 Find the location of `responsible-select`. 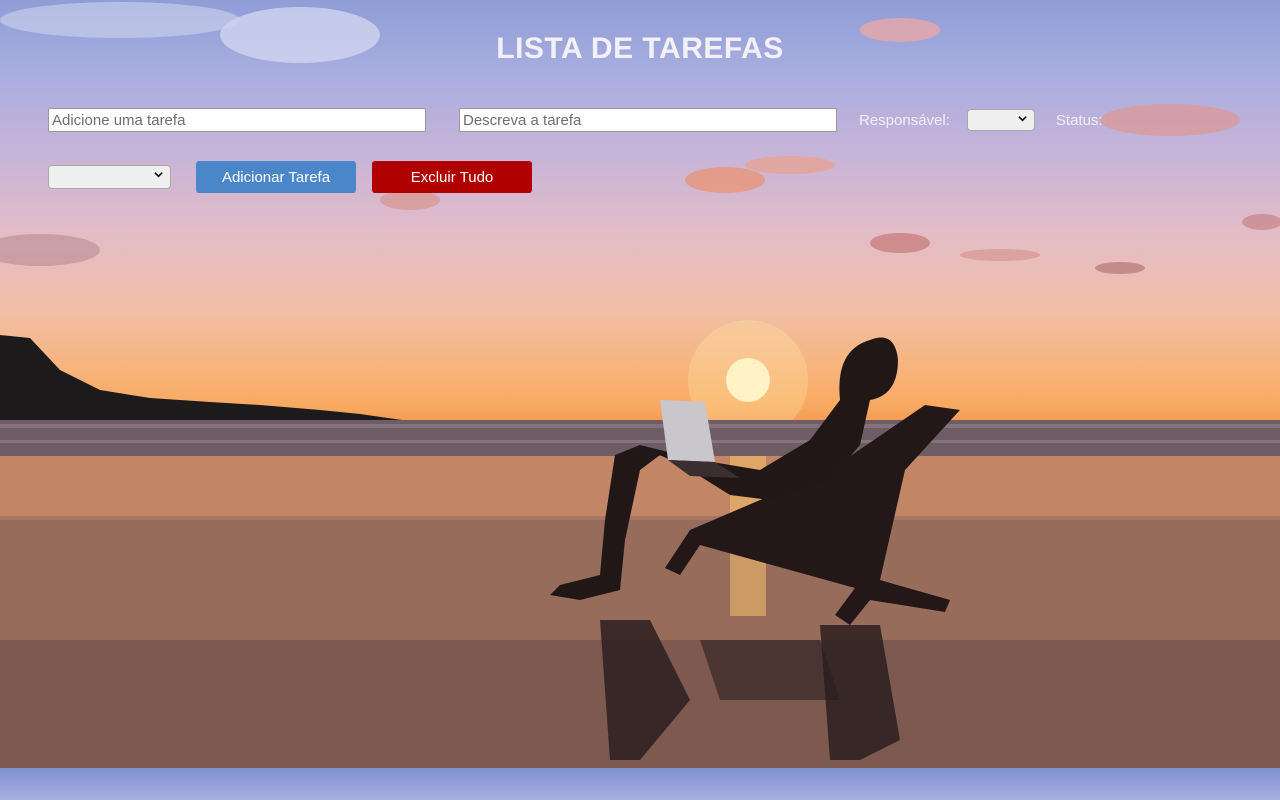

responsible-select is located at coordinates (1000, 120).